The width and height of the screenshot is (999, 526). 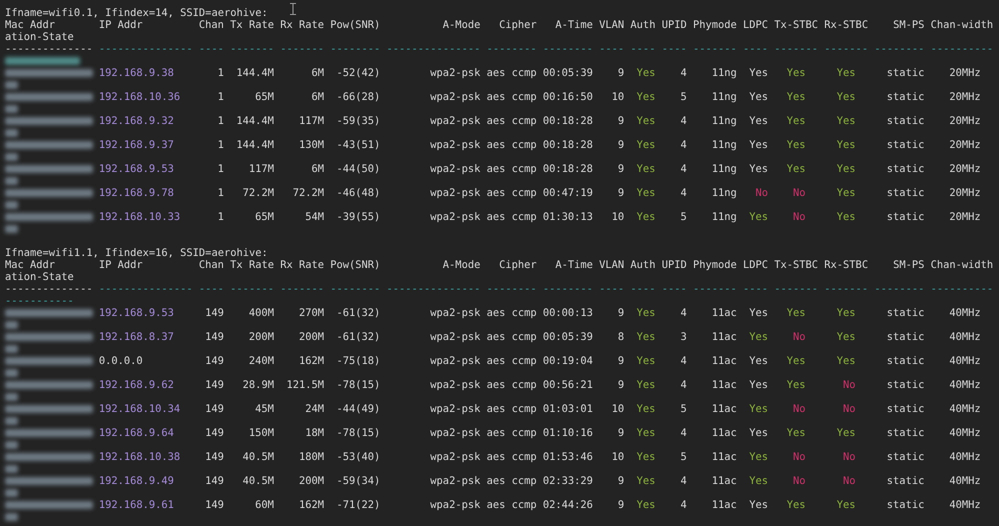 What do you see at coordinates (567, 505) in the screenshot?
I see `table-cell: 02:44:26` at bounding box center [567, 505].